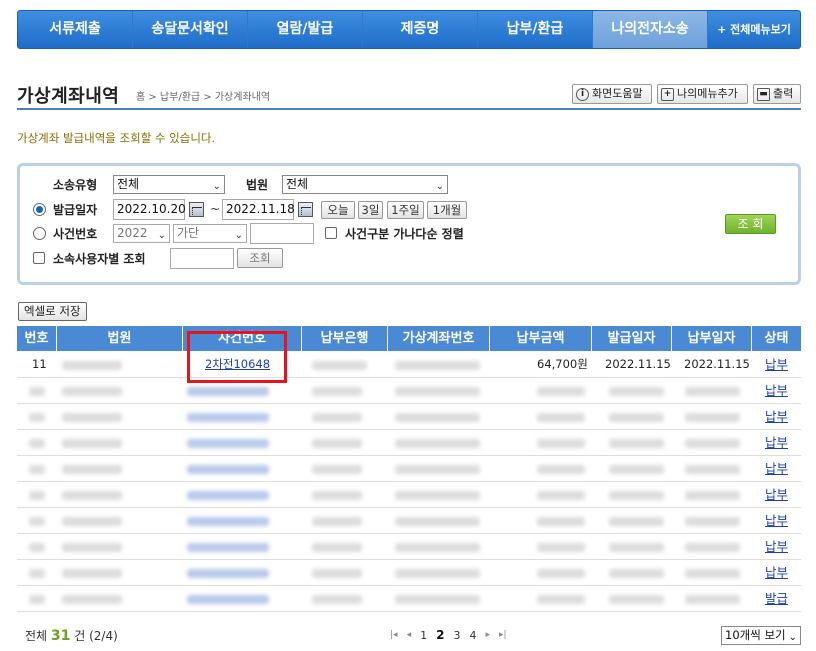 The height and width of the screenshot is (651, 816). Describe the element at coordinates (305, 29) in the screenshot. I see `nav-view-issue: 열람/발급` at that location.